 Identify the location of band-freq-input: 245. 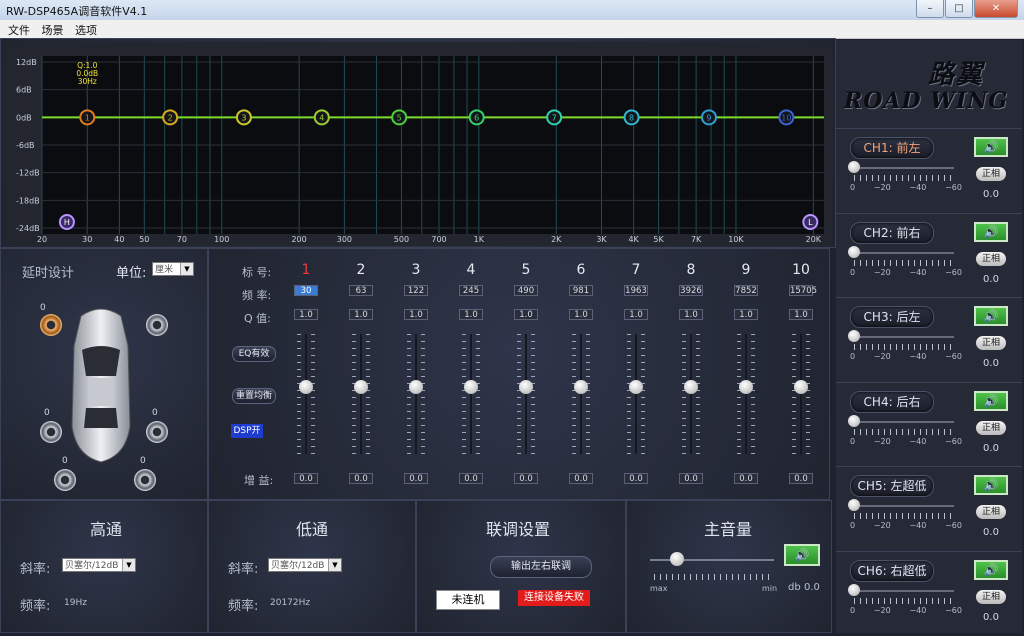
(471, 290).